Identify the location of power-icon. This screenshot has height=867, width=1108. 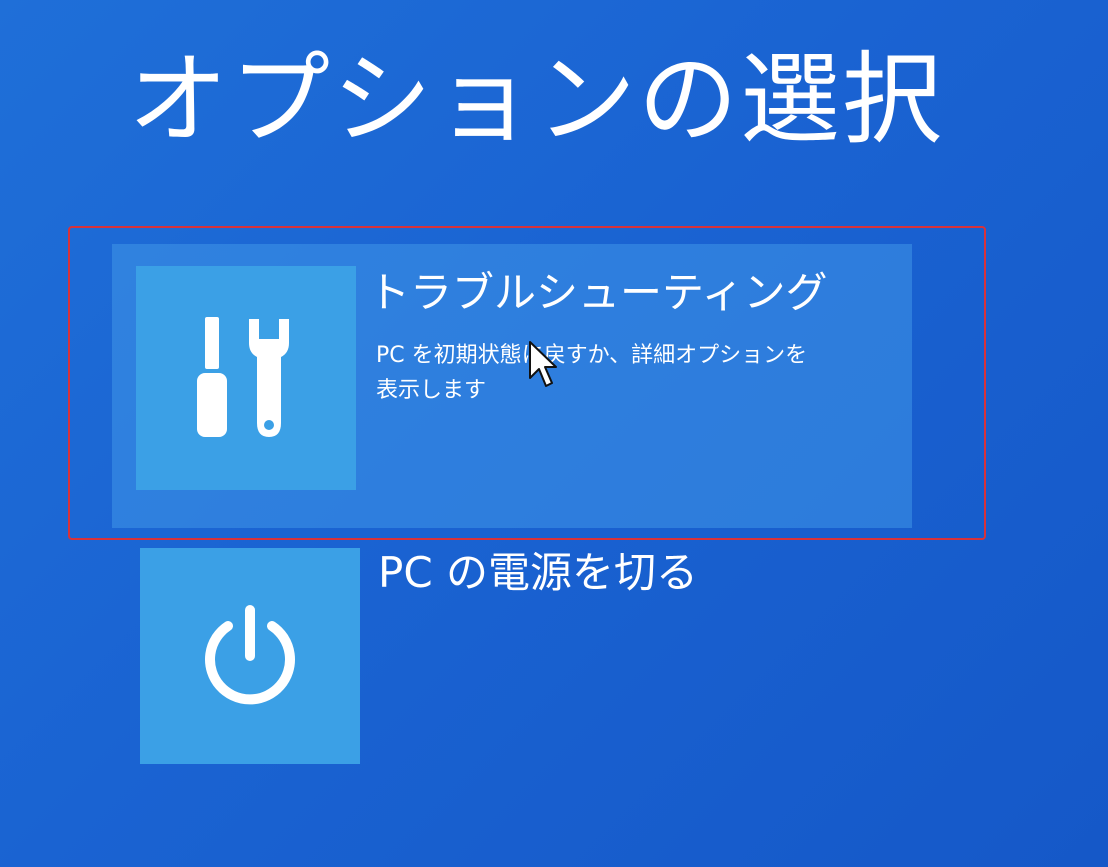
(250, 655).